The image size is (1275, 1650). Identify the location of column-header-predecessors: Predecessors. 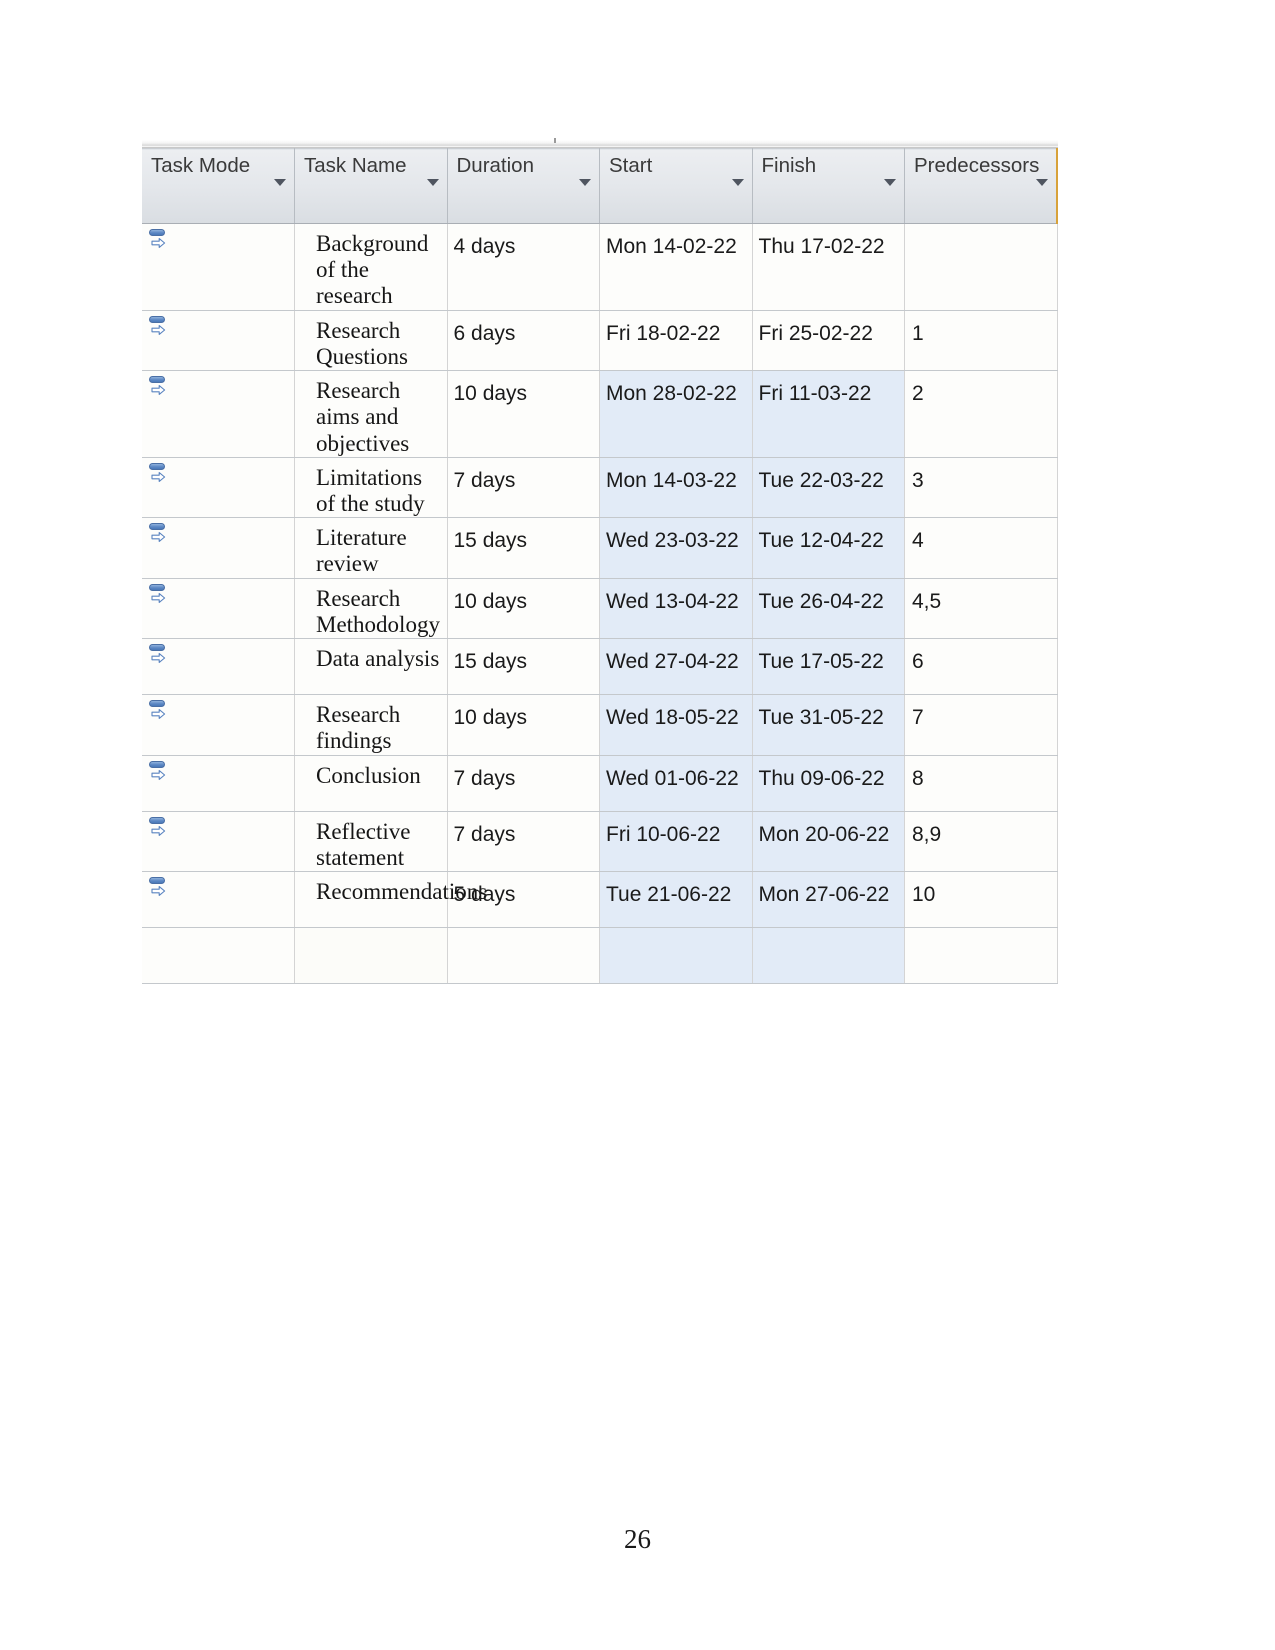
(981, 186).